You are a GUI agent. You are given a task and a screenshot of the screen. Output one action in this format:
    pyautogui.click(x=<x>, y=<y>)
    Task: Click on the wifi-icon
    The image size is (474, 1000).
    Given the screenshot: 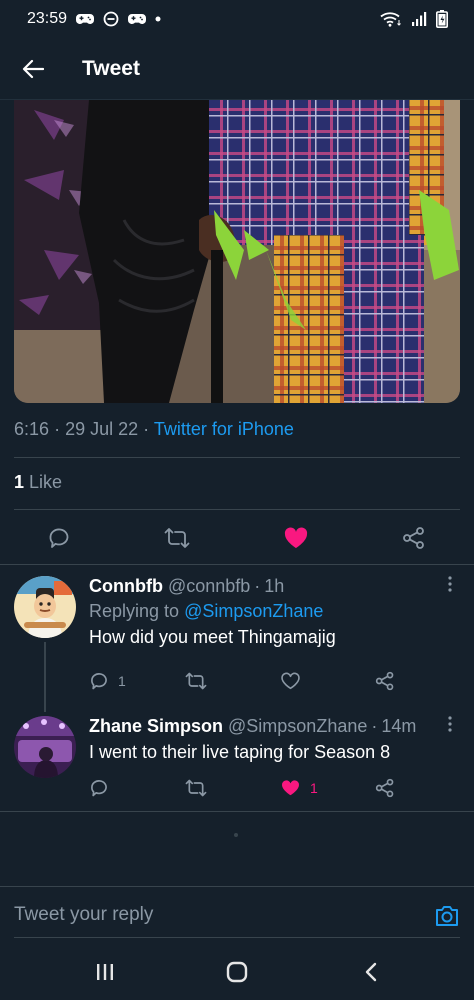 What is the action you would take?
    pyautogui.click(x=391, y=19)
    